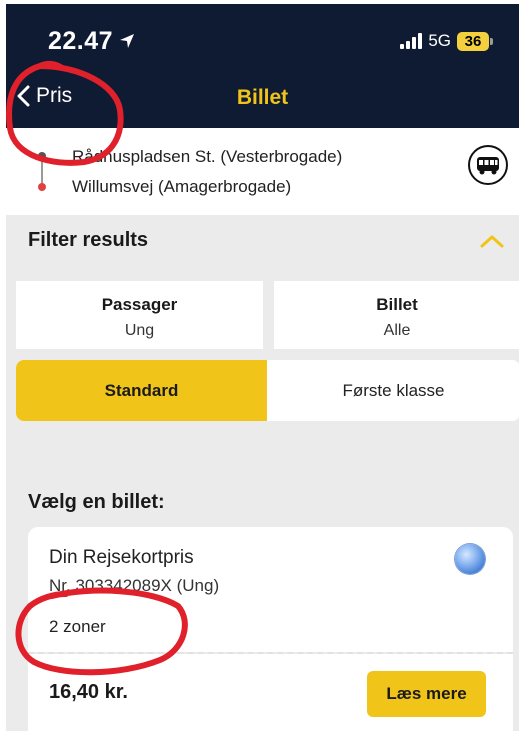 The width and height of the screenshot is (525, 731). What do you see at coordinates (81, 41) in the screenshot?
I see `status-time-text: 22.47` at bounding box center [81, 41].